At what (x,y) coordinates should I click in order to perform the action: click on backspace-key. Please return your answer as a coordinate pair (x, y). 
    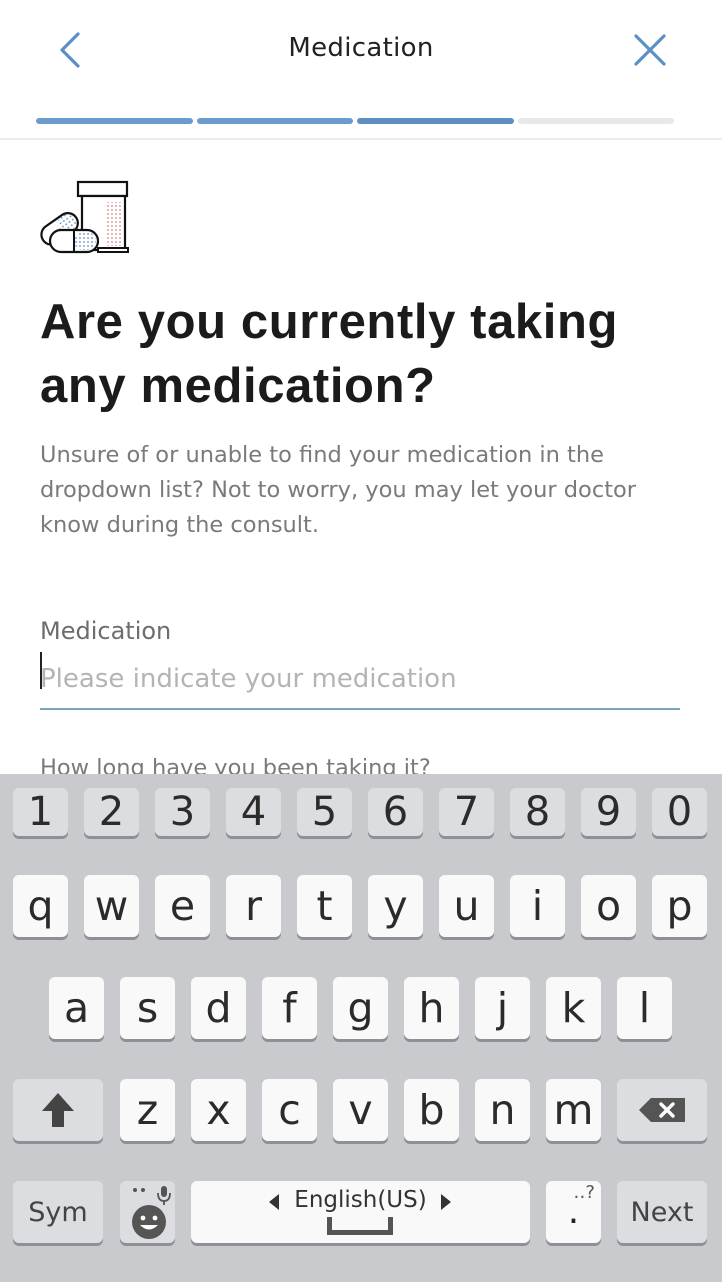
    Looking at the image, I should click on (662, 1110).